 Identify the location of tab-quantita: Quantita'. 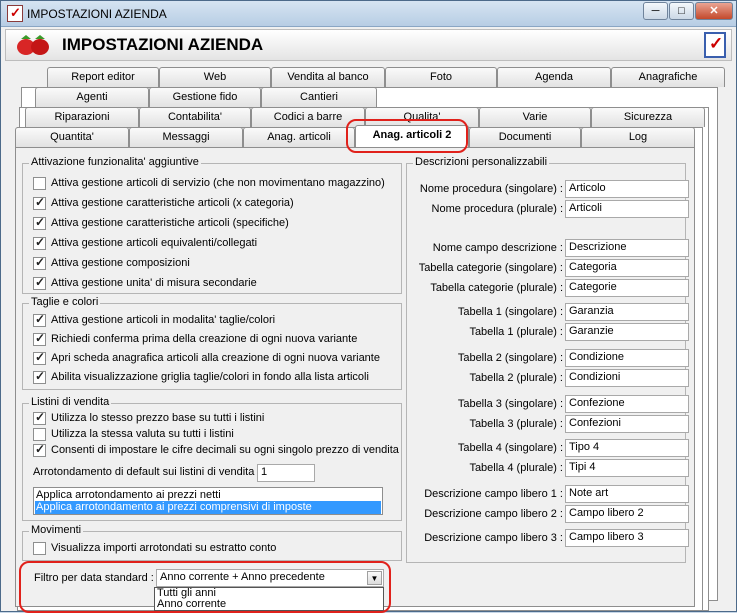
(72, 137).